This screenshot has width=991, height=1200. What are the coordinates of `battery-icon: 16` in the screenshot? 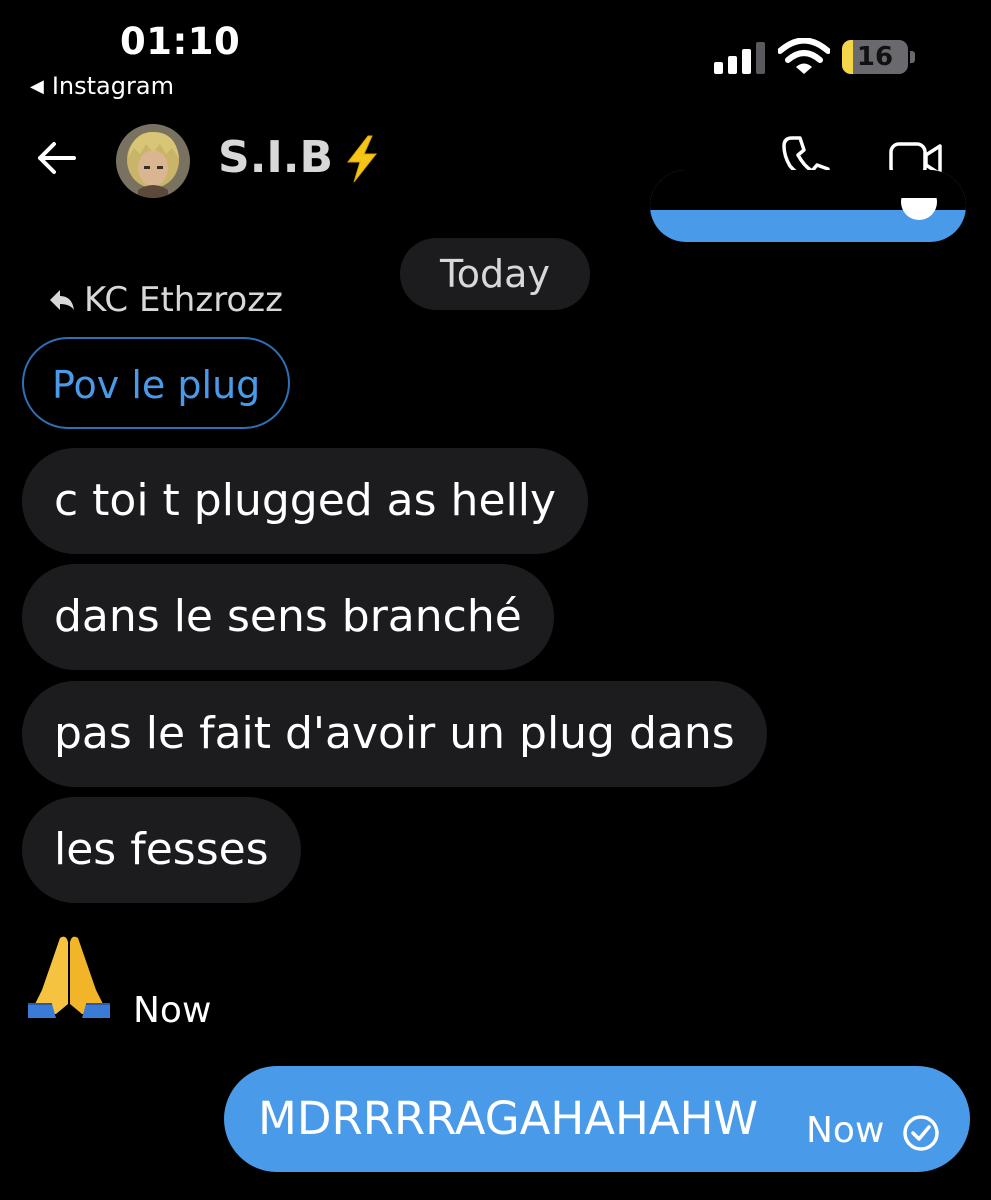 It's located at (875, 57).